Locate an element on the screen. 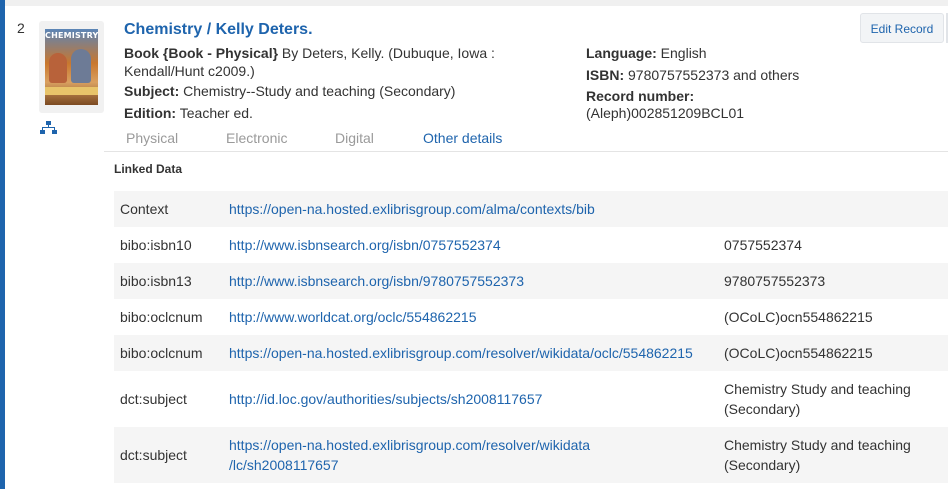 The image size is (948, 489). language-line: Language: English is located at coordinates (646, 53).